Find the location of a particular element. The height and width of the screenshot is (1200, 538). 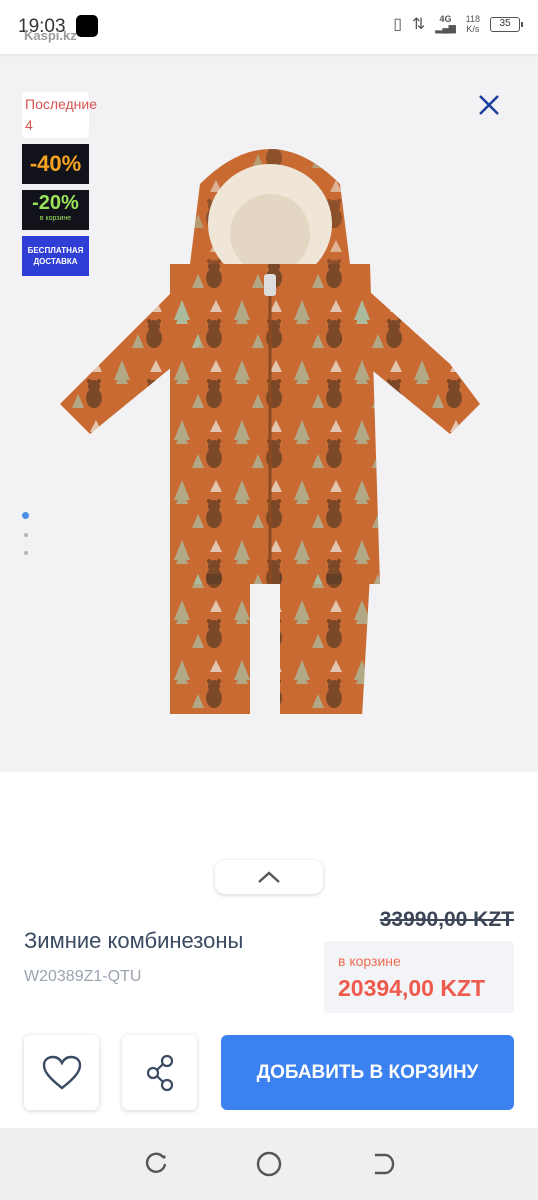

chevron-up-icon is located at coordinates (269, 877).